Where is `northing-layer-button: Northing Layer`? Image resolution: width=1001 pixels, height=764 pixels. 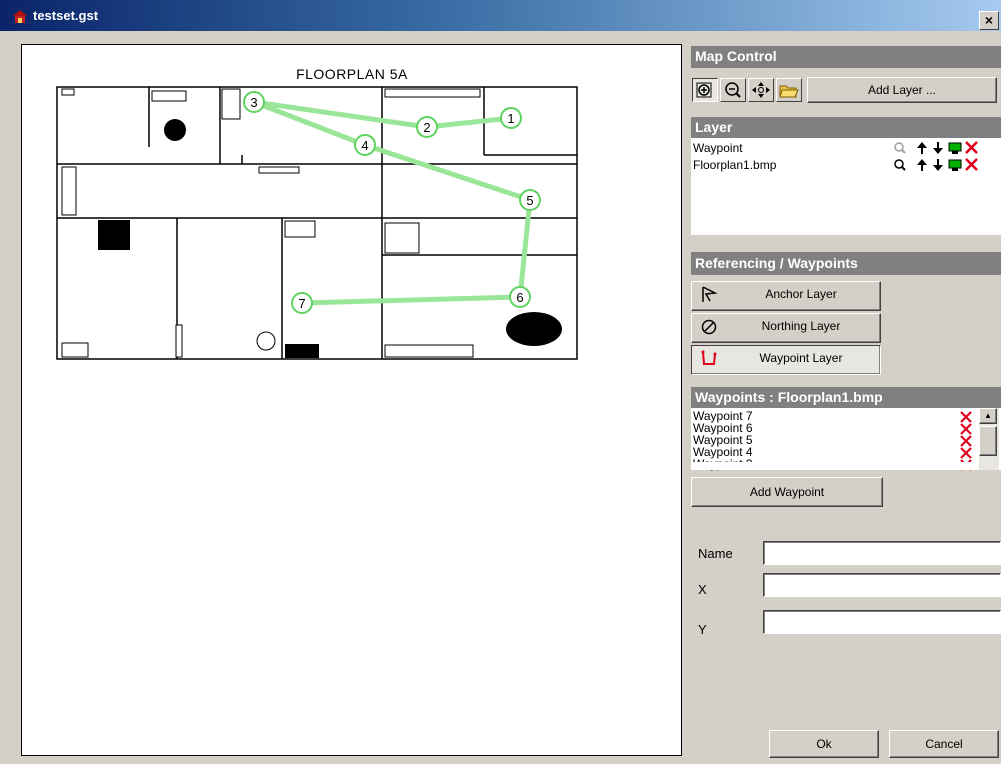 northing-layer-button: Northing Layer is located at coordinates (786, 328).